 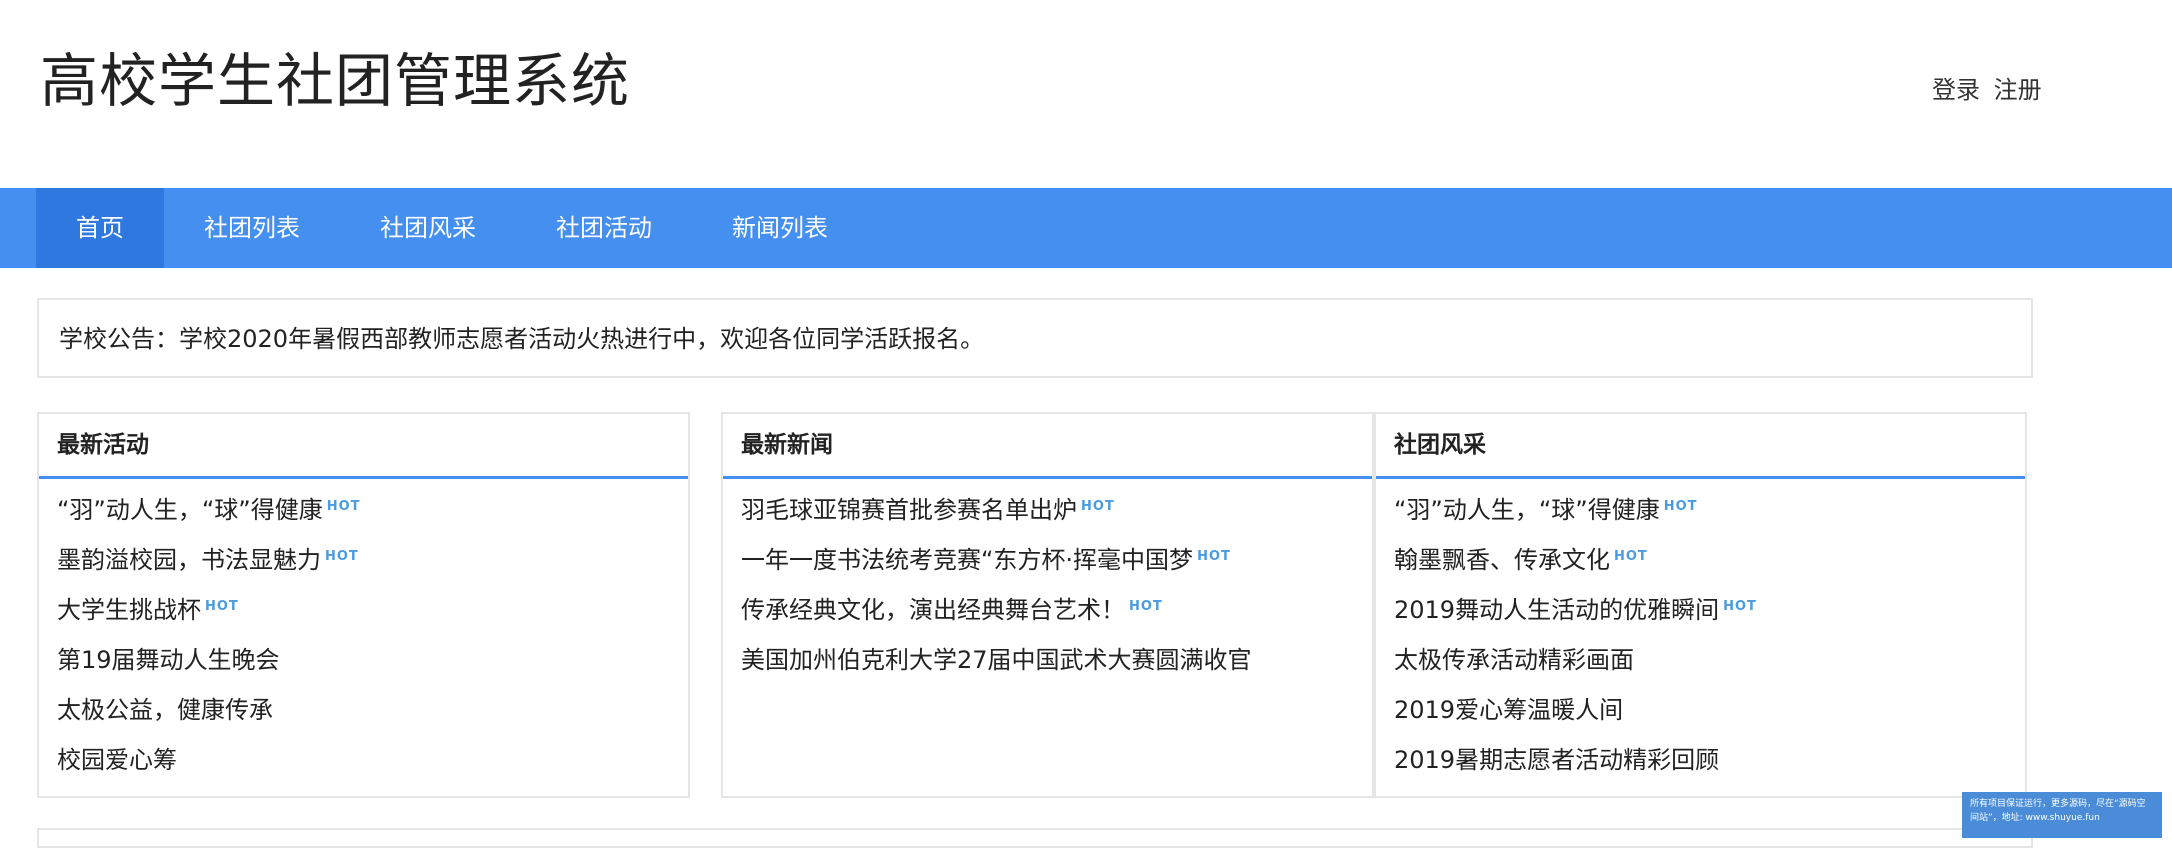 What do you see at coordinates (1709, 610) in the screenshot?
I see `list-item: 2019舞动人生活动的优雅瞬间 HOT` at bounding box center [1709, 610].